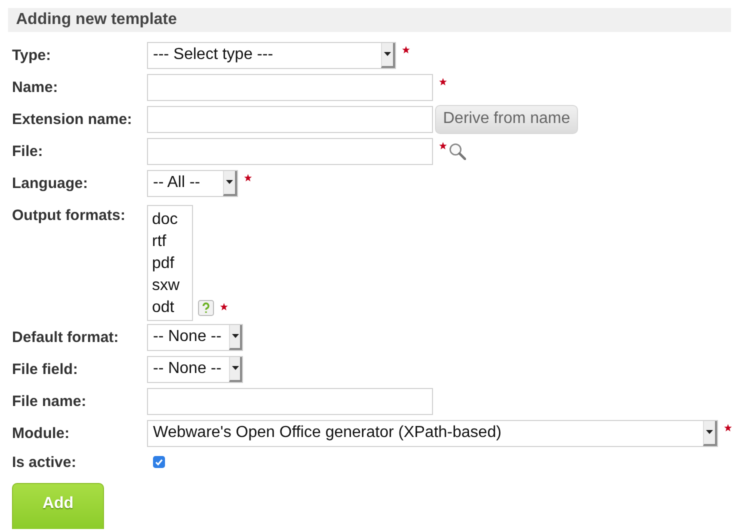 The height and width of the screenshot is (531, 739). Describe the element at coordinates (170, 242) in the screenshot. I see `list-option: rtf` at that location.